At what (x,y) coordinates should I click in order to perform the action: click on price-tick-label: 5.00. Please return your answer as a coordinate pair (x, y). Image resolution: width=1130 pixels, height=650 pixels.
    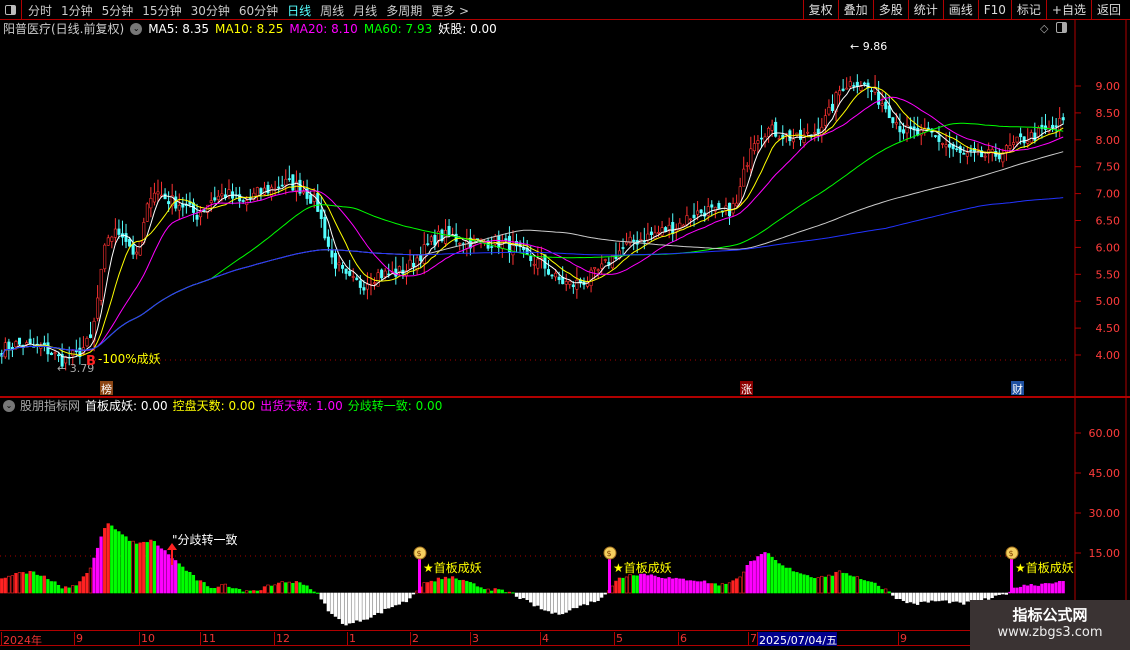
    Looking at the image, I should click on (1108, 301).